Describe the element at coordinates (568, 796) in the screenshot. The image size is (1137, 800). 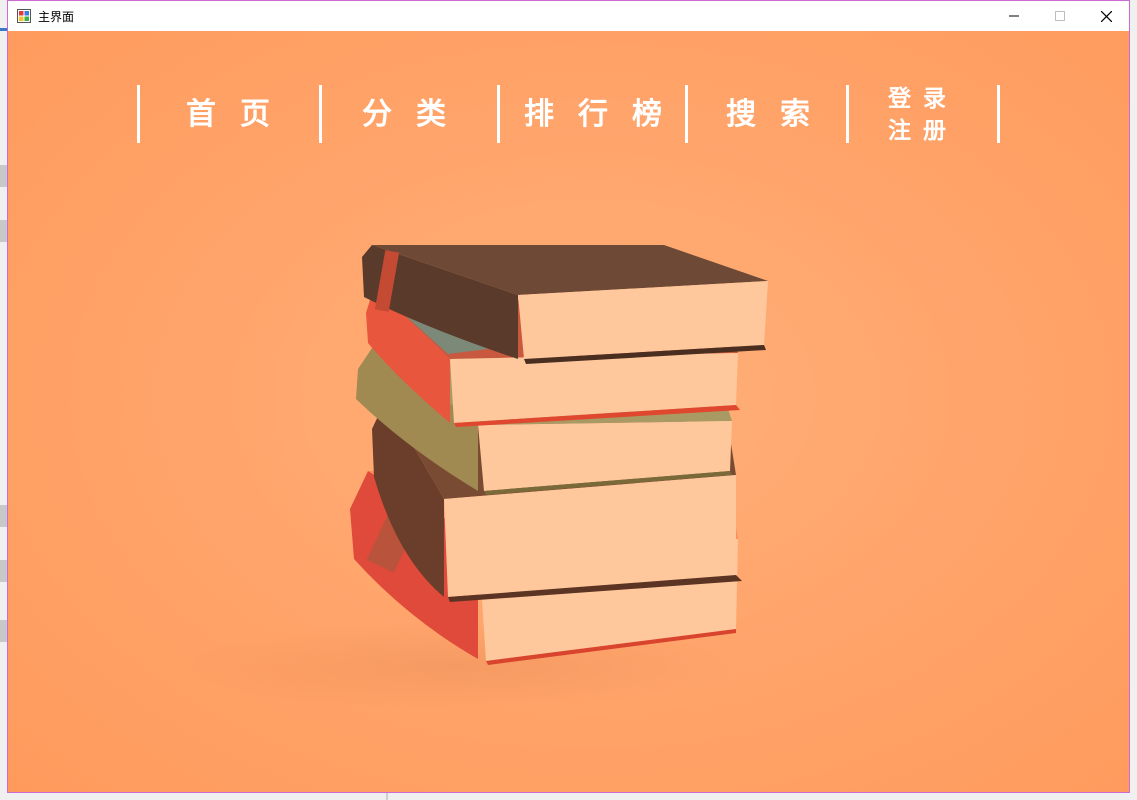
I see `background-app-bottom` at that location.